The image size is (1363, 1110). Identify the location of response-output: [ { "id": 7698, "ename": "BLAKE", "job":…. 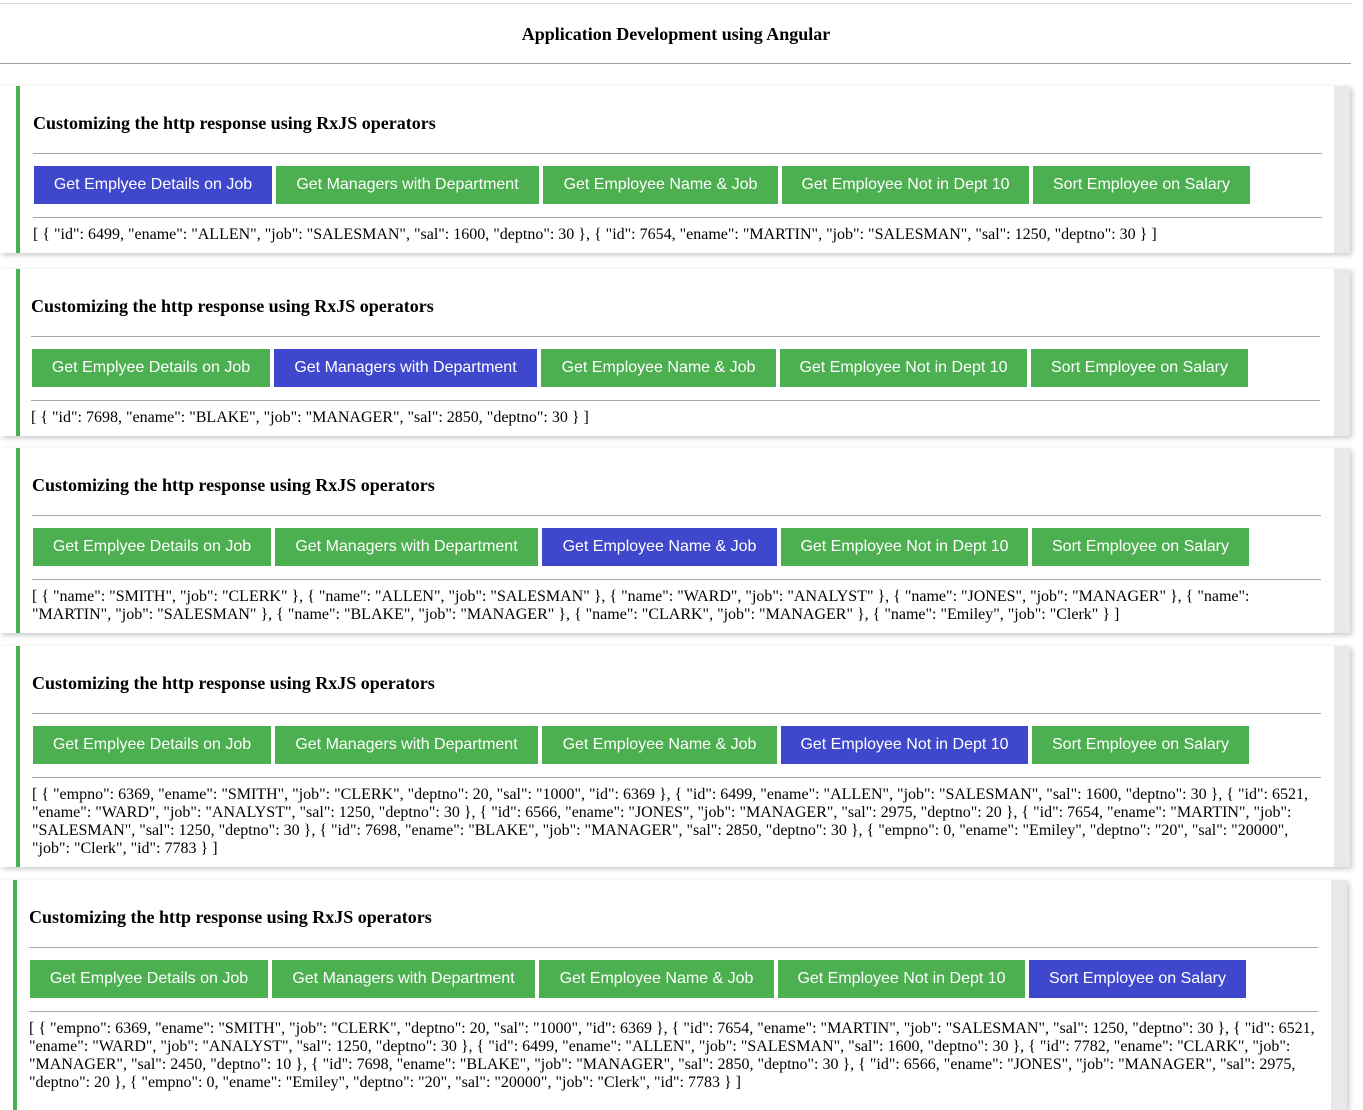
(310, 417).